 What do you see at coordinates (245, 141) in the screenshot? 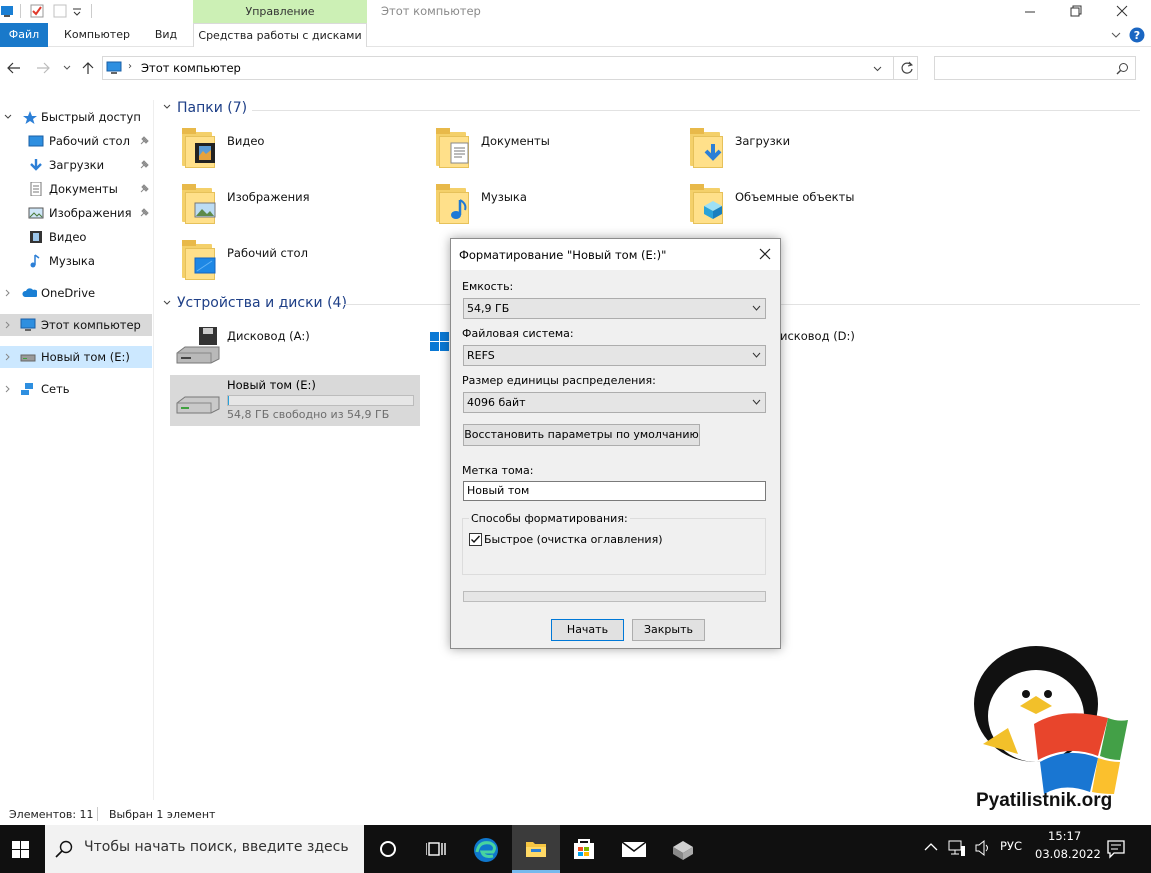
I see `folder-label: Видео` at bounding box center [245, 141].